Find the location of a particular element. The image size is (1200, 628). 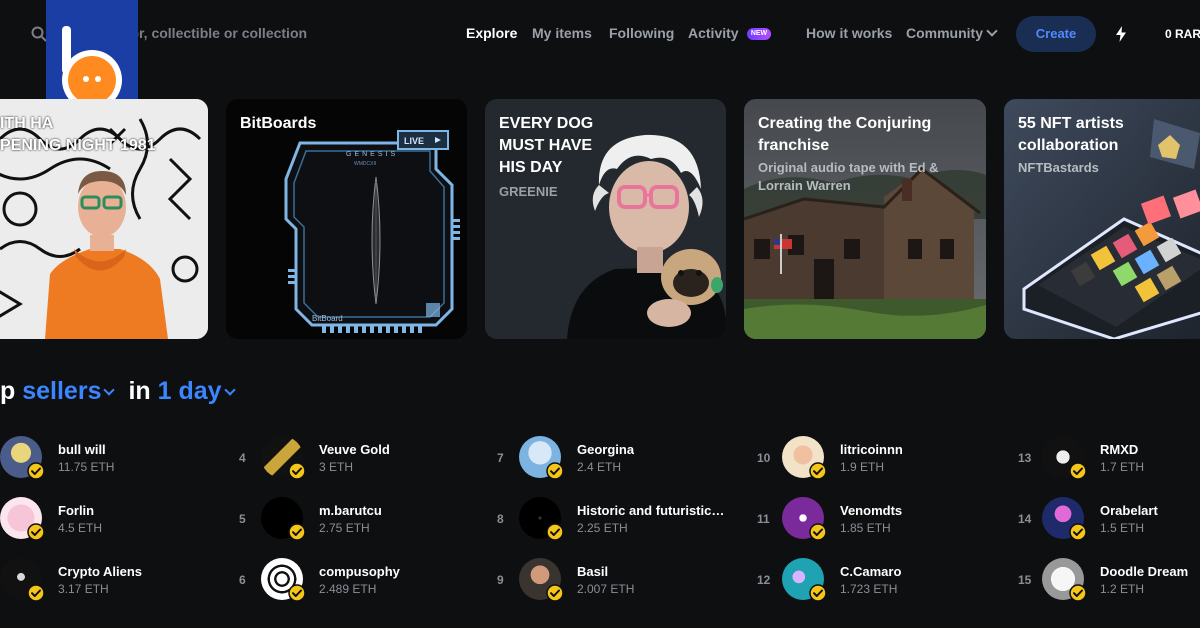

seller-eth-amount: 1.9 ETH is located at coordinates (862, 467).